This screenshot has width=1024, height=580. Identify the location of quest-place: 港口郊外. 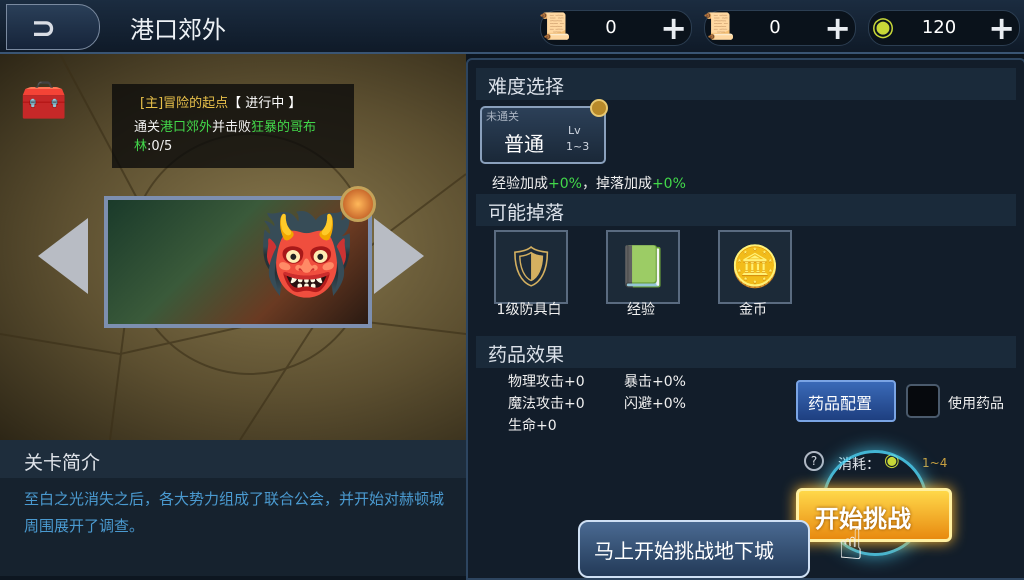
(186, 127).